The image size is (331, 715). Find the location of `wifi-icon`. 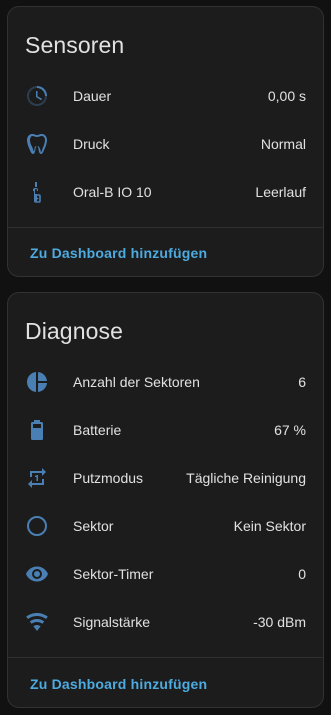

wifi-icon is located at coordinates (37, 622).